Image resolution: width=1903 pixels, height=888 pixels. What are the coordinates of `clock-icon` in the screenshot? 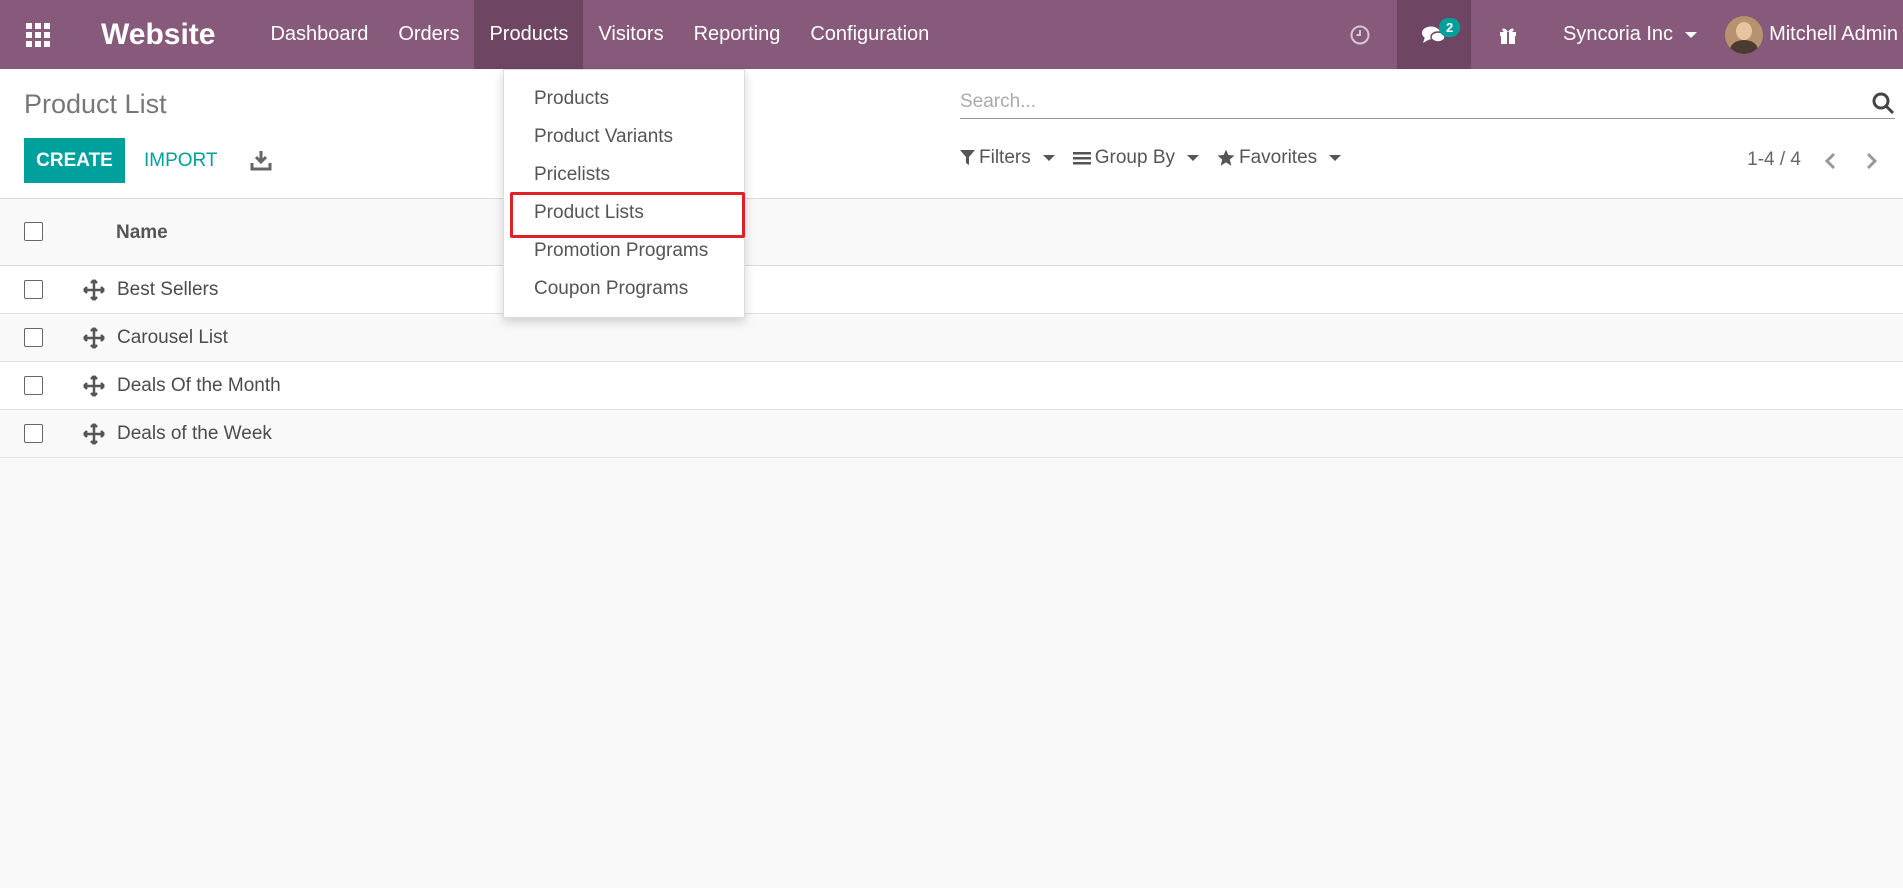 It's located at (1360, 34).